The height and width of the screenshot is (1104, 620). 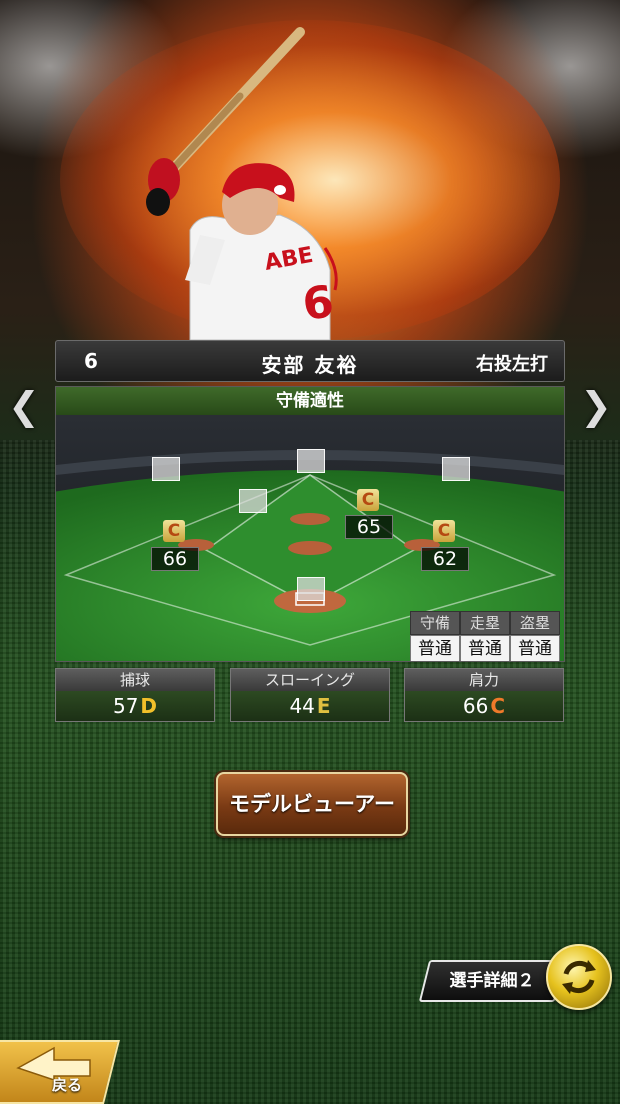 I want to click on panel-title: 守備適性, so click(x=310, y=401).